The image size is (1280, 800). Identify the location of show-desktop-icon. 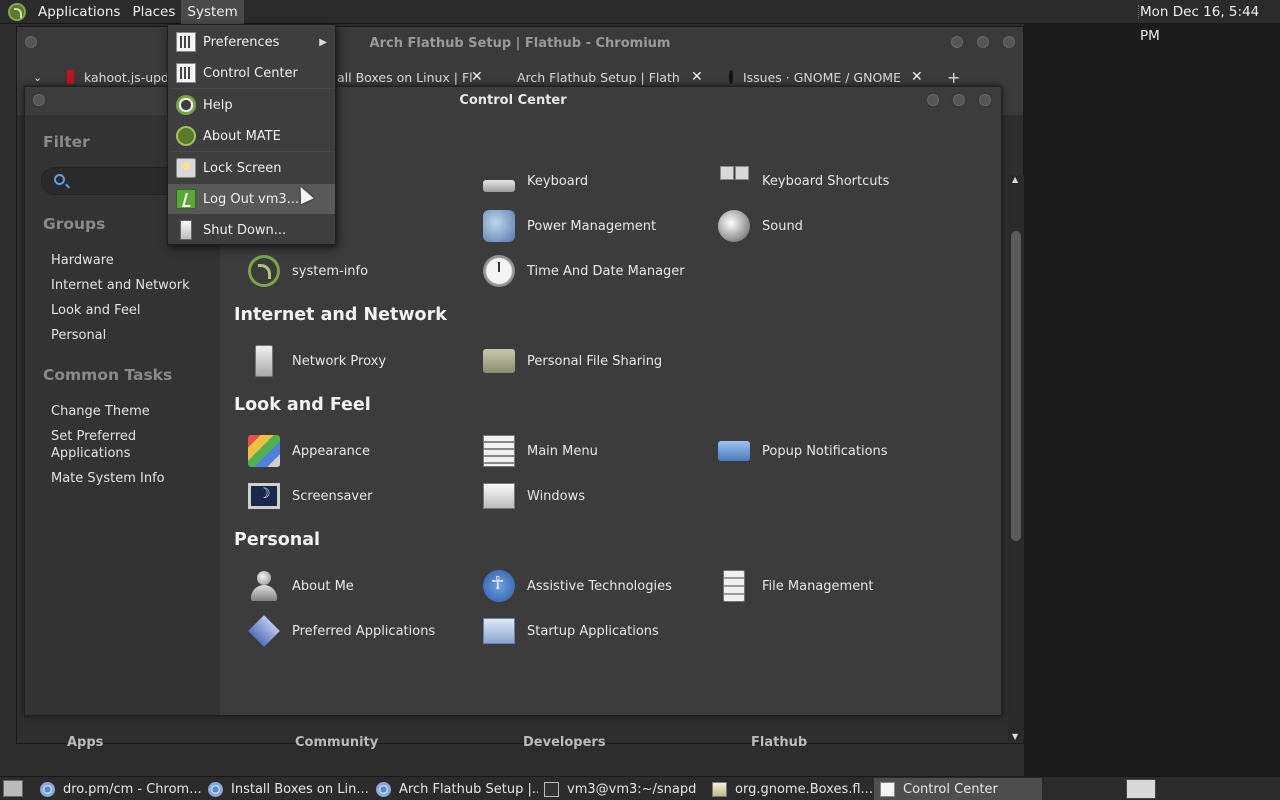
(13, 788).